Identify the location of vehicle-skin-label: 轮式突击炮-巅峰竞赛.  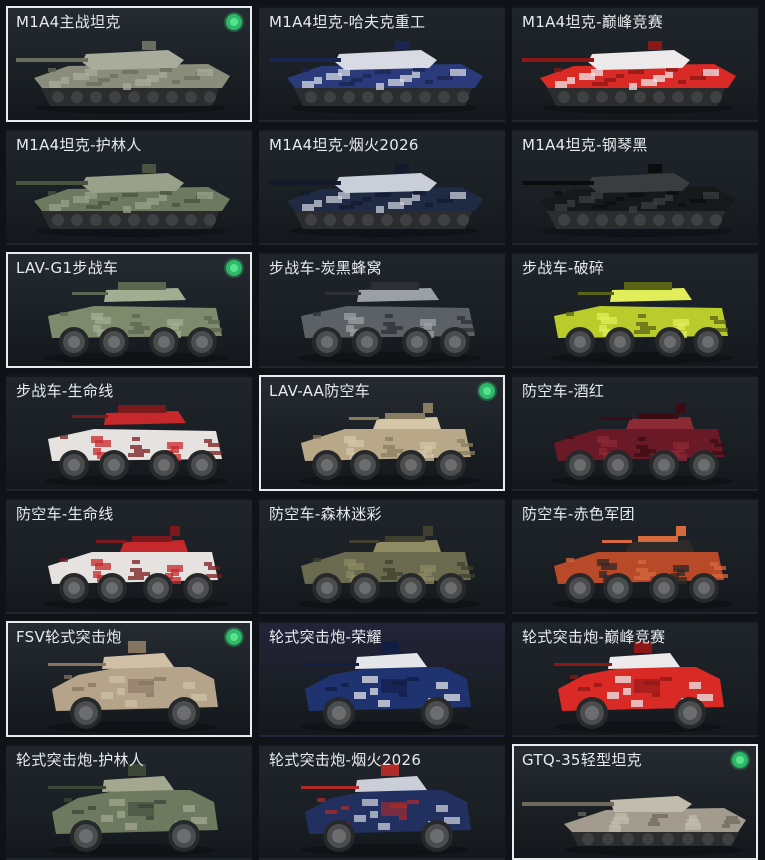
(594, 637).